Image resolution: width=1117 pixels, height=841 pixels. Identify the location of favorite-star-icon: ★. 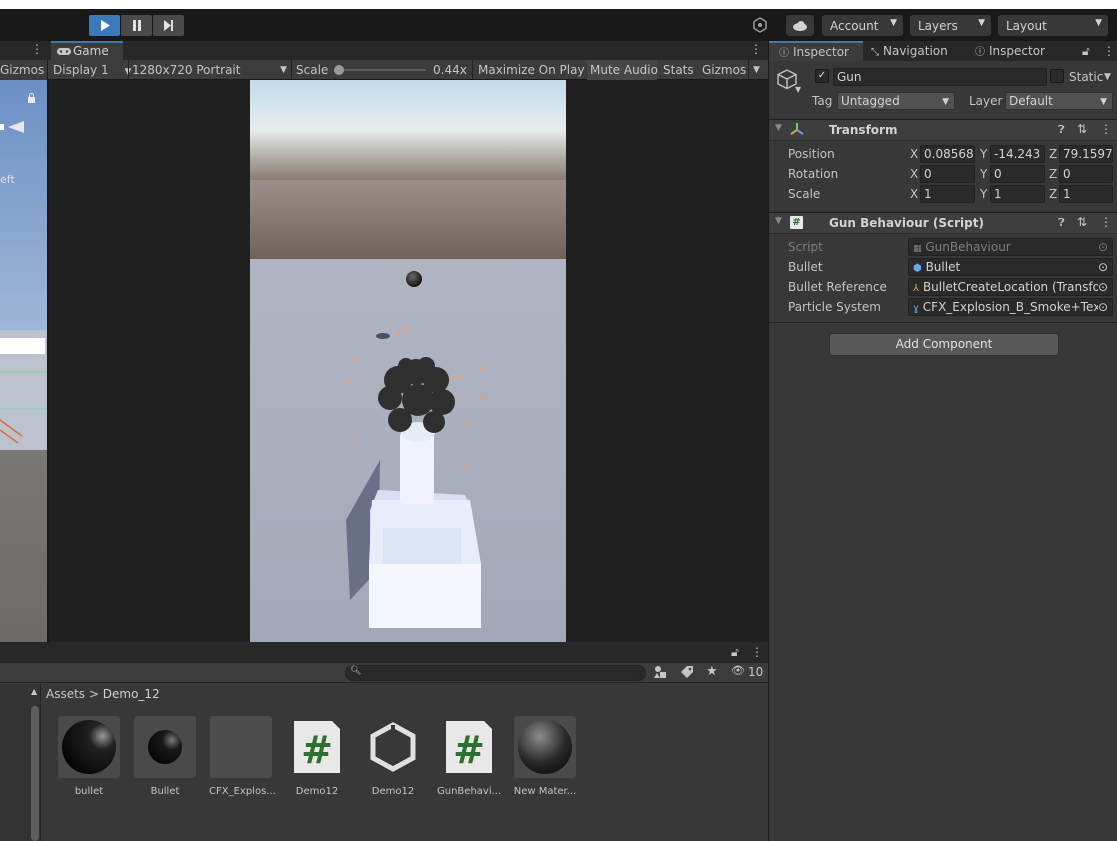
(712, 671).